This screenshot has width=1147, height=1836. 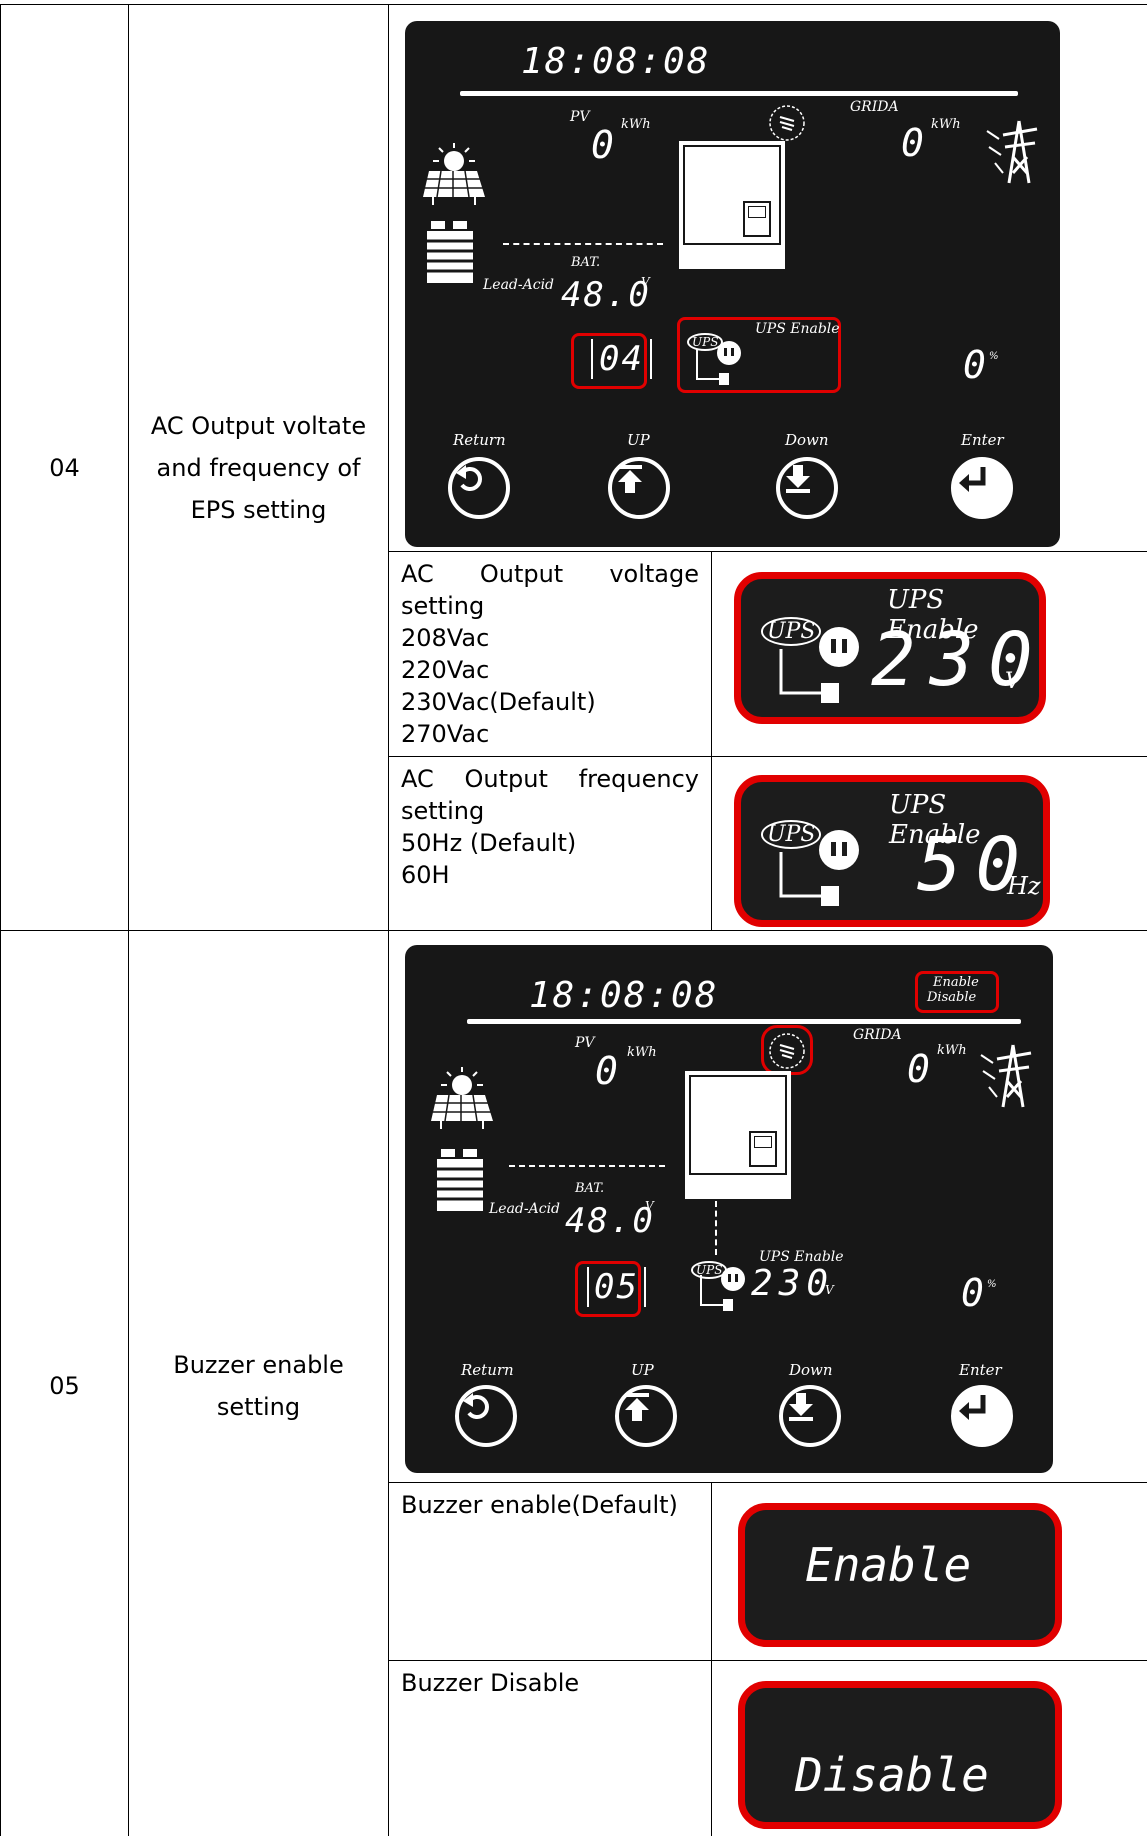 I want to click on enable-text: Enable, so click(x=956, y=982).